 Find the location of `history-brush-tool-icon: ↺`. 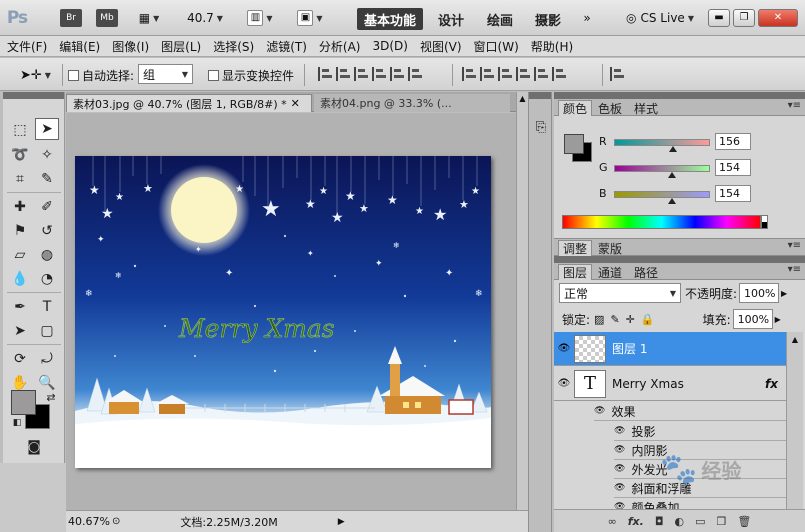

history-brush-tool-icon: ↺ is located at coordinates (47, 231).